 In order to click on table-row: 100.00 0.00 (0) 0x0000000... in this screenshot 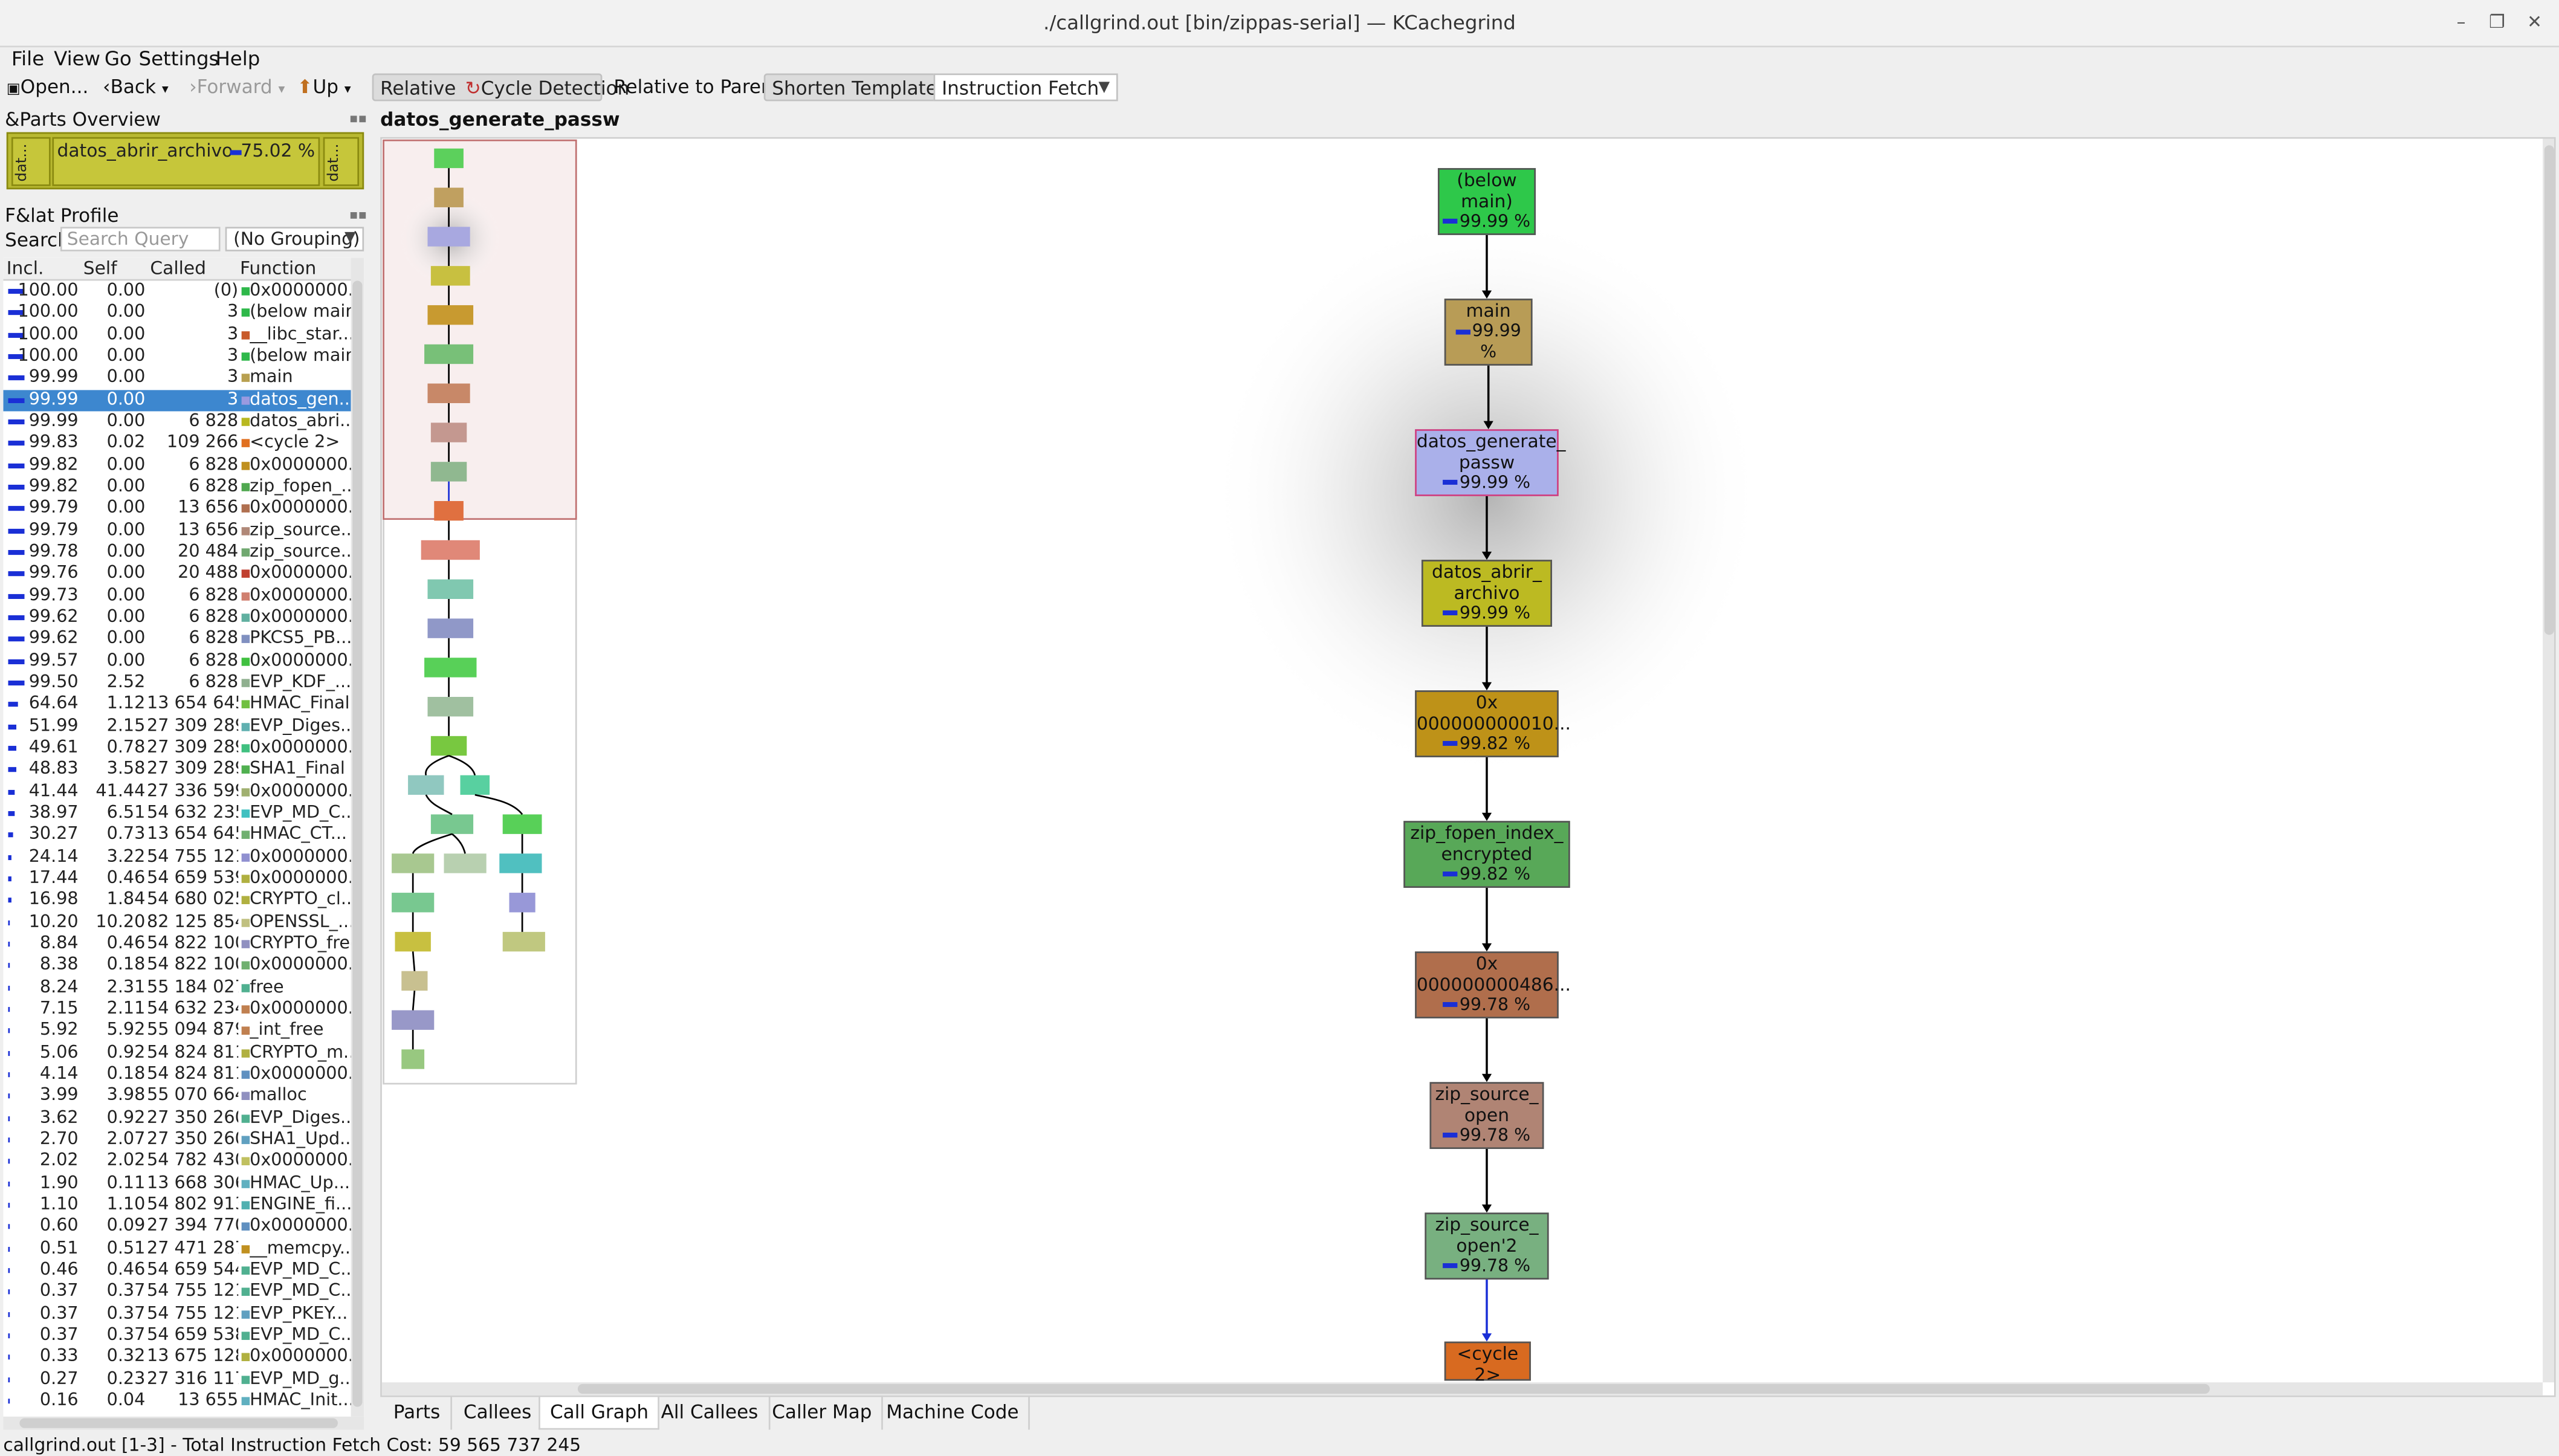, I will do `click(178, 291)`.